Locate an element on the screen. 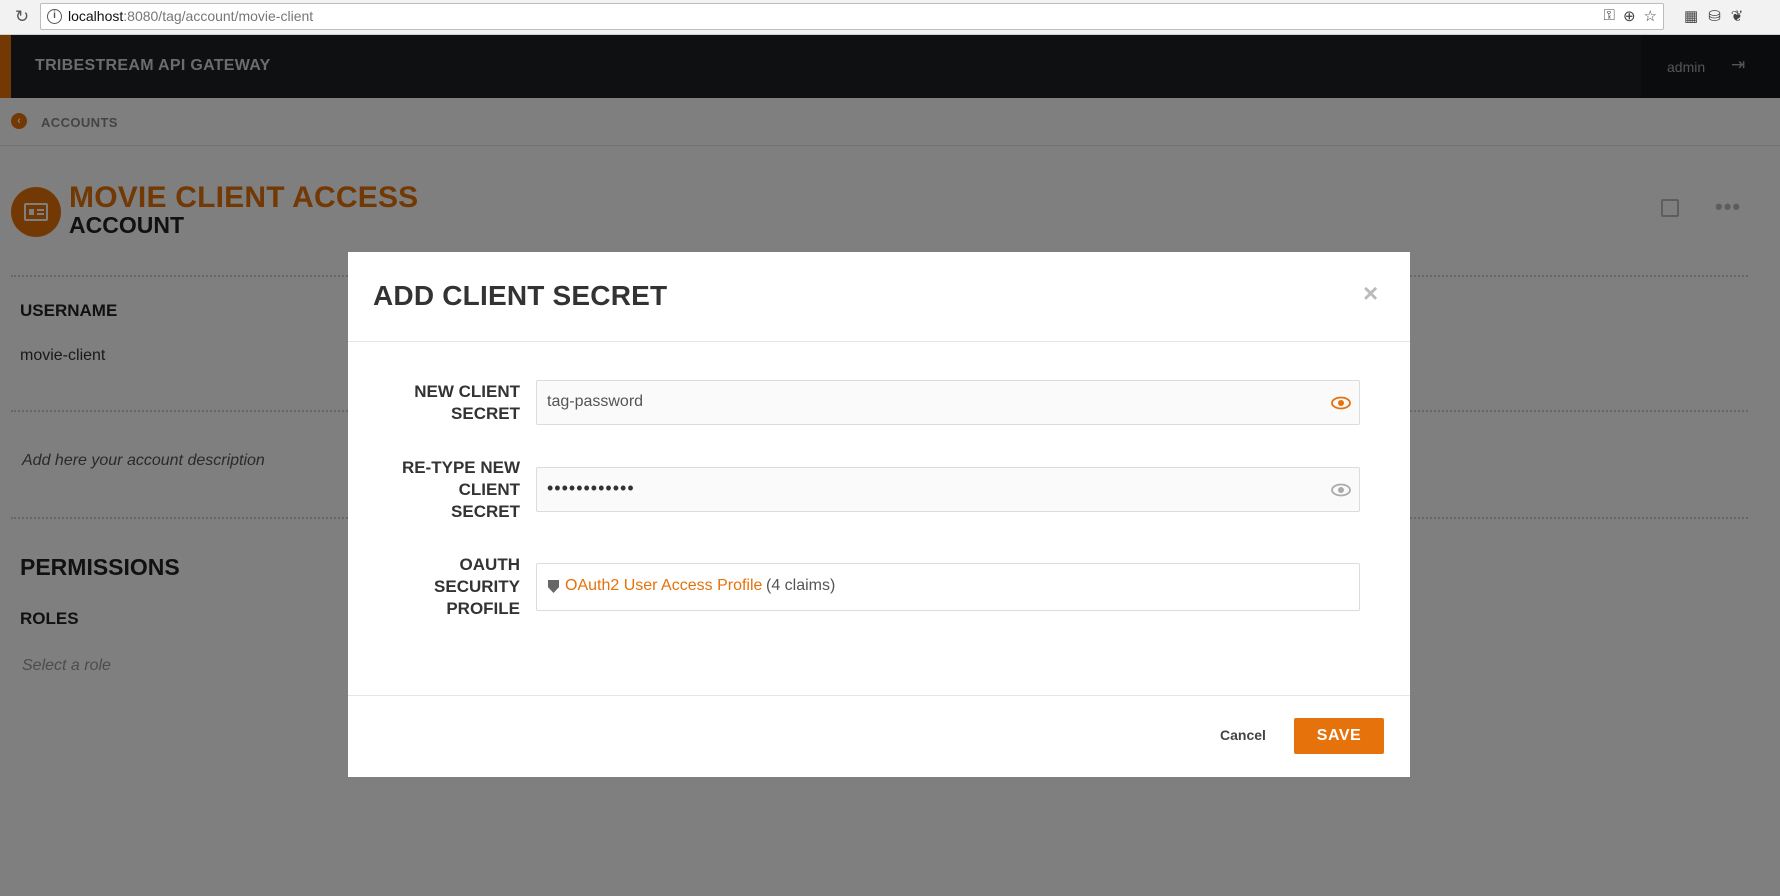 The image size is (1780, 896). oauth-profile-label: OAUTH SECURITY PROFILE is located at coordinates (477, 586).